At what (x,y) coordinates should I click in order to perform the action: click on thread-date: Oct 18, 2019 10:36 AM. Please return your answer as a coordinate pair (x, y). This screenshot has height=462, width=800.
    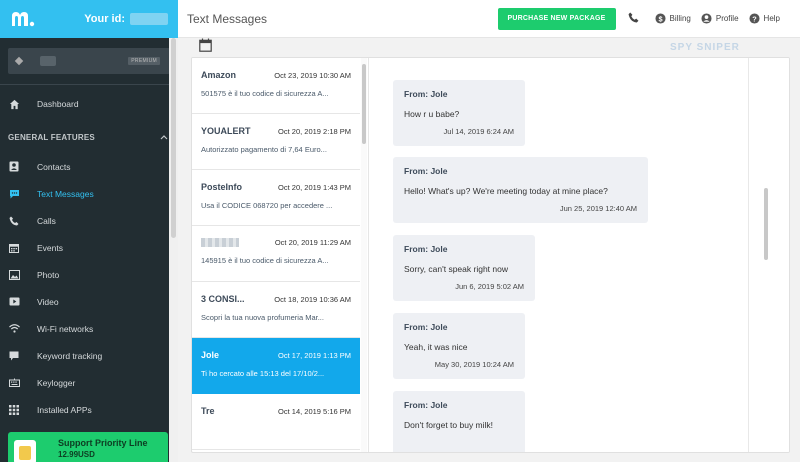
    Looking at the image, I should click on (312, 299).